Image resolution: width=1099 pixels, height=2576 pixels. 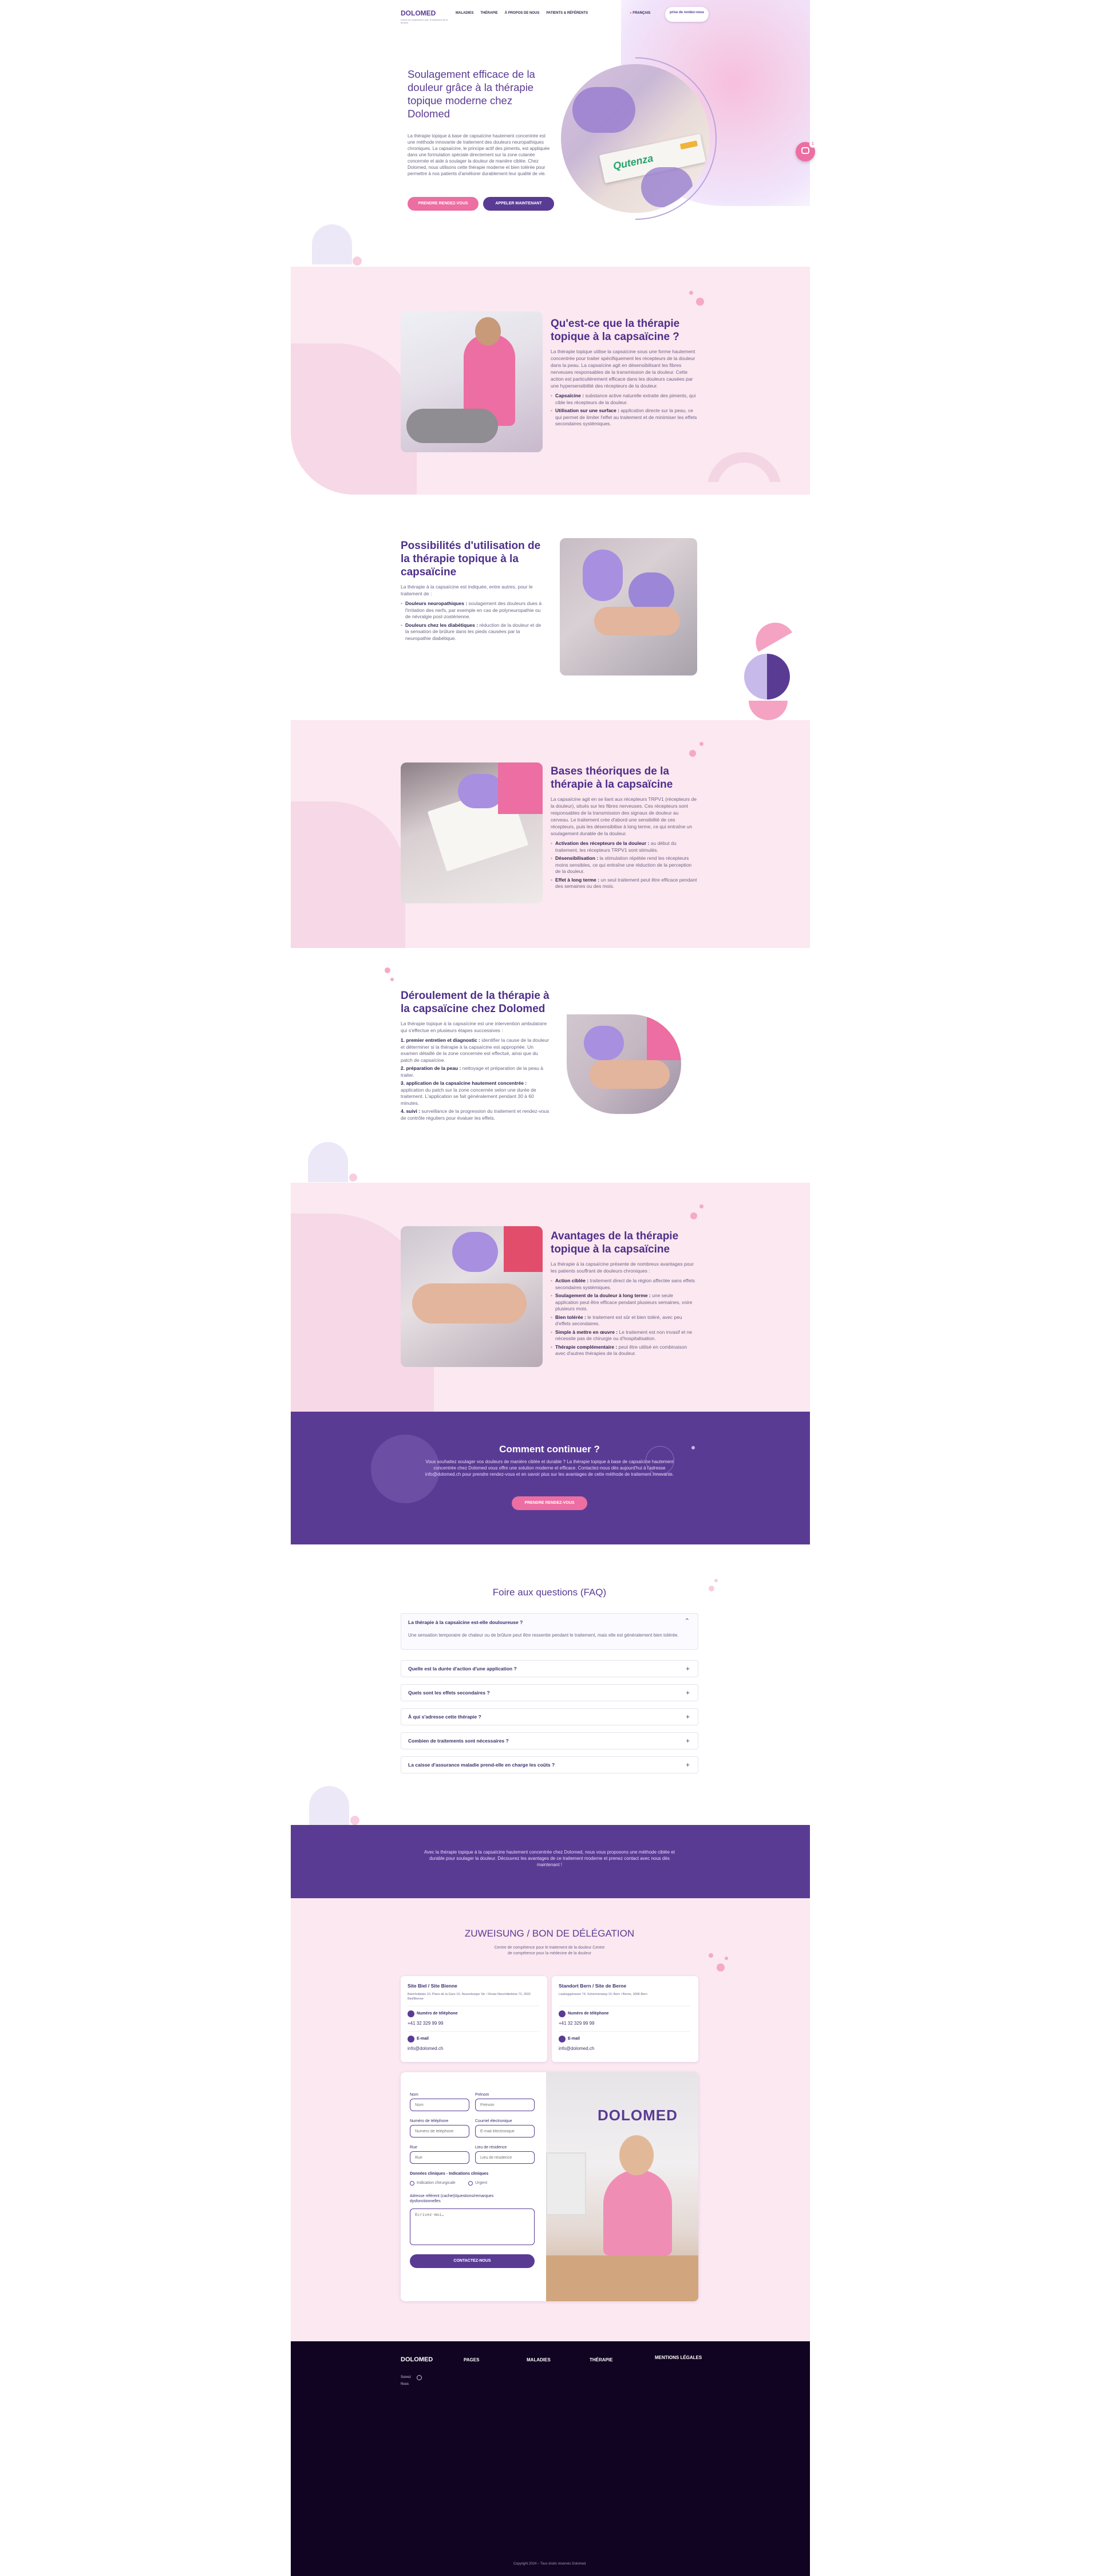 I want to click on faq-item: À qui s'adresse cette thérapie ? +, so click(x=549, y=1716).